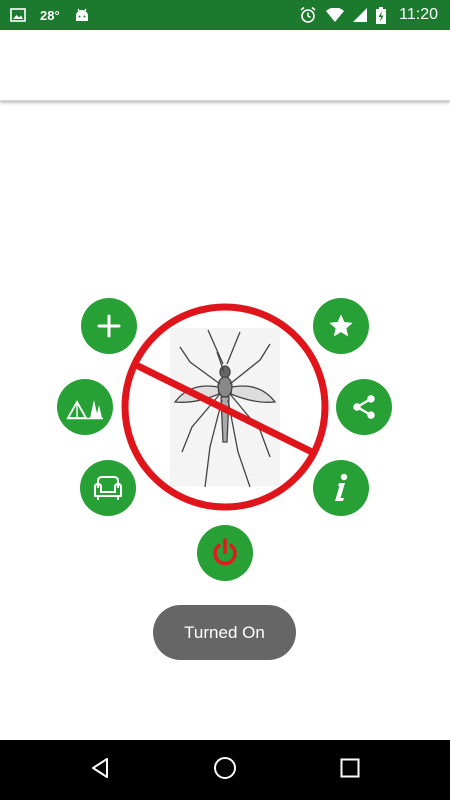 The height and width of the screenshot is (800, 450). I want to click on home-button, so click(225, 770).